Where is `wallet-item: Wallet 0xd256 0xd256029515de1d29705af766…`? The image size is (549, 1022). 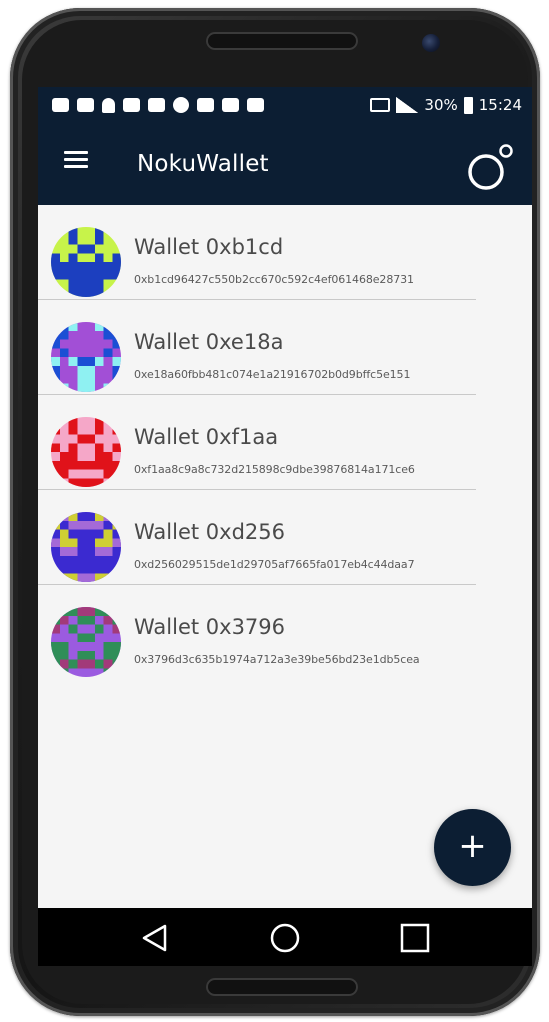 wallet-item: Wallet 0xd256 0xd256029515de1d29705af766… is located at coordinates (285, 537).